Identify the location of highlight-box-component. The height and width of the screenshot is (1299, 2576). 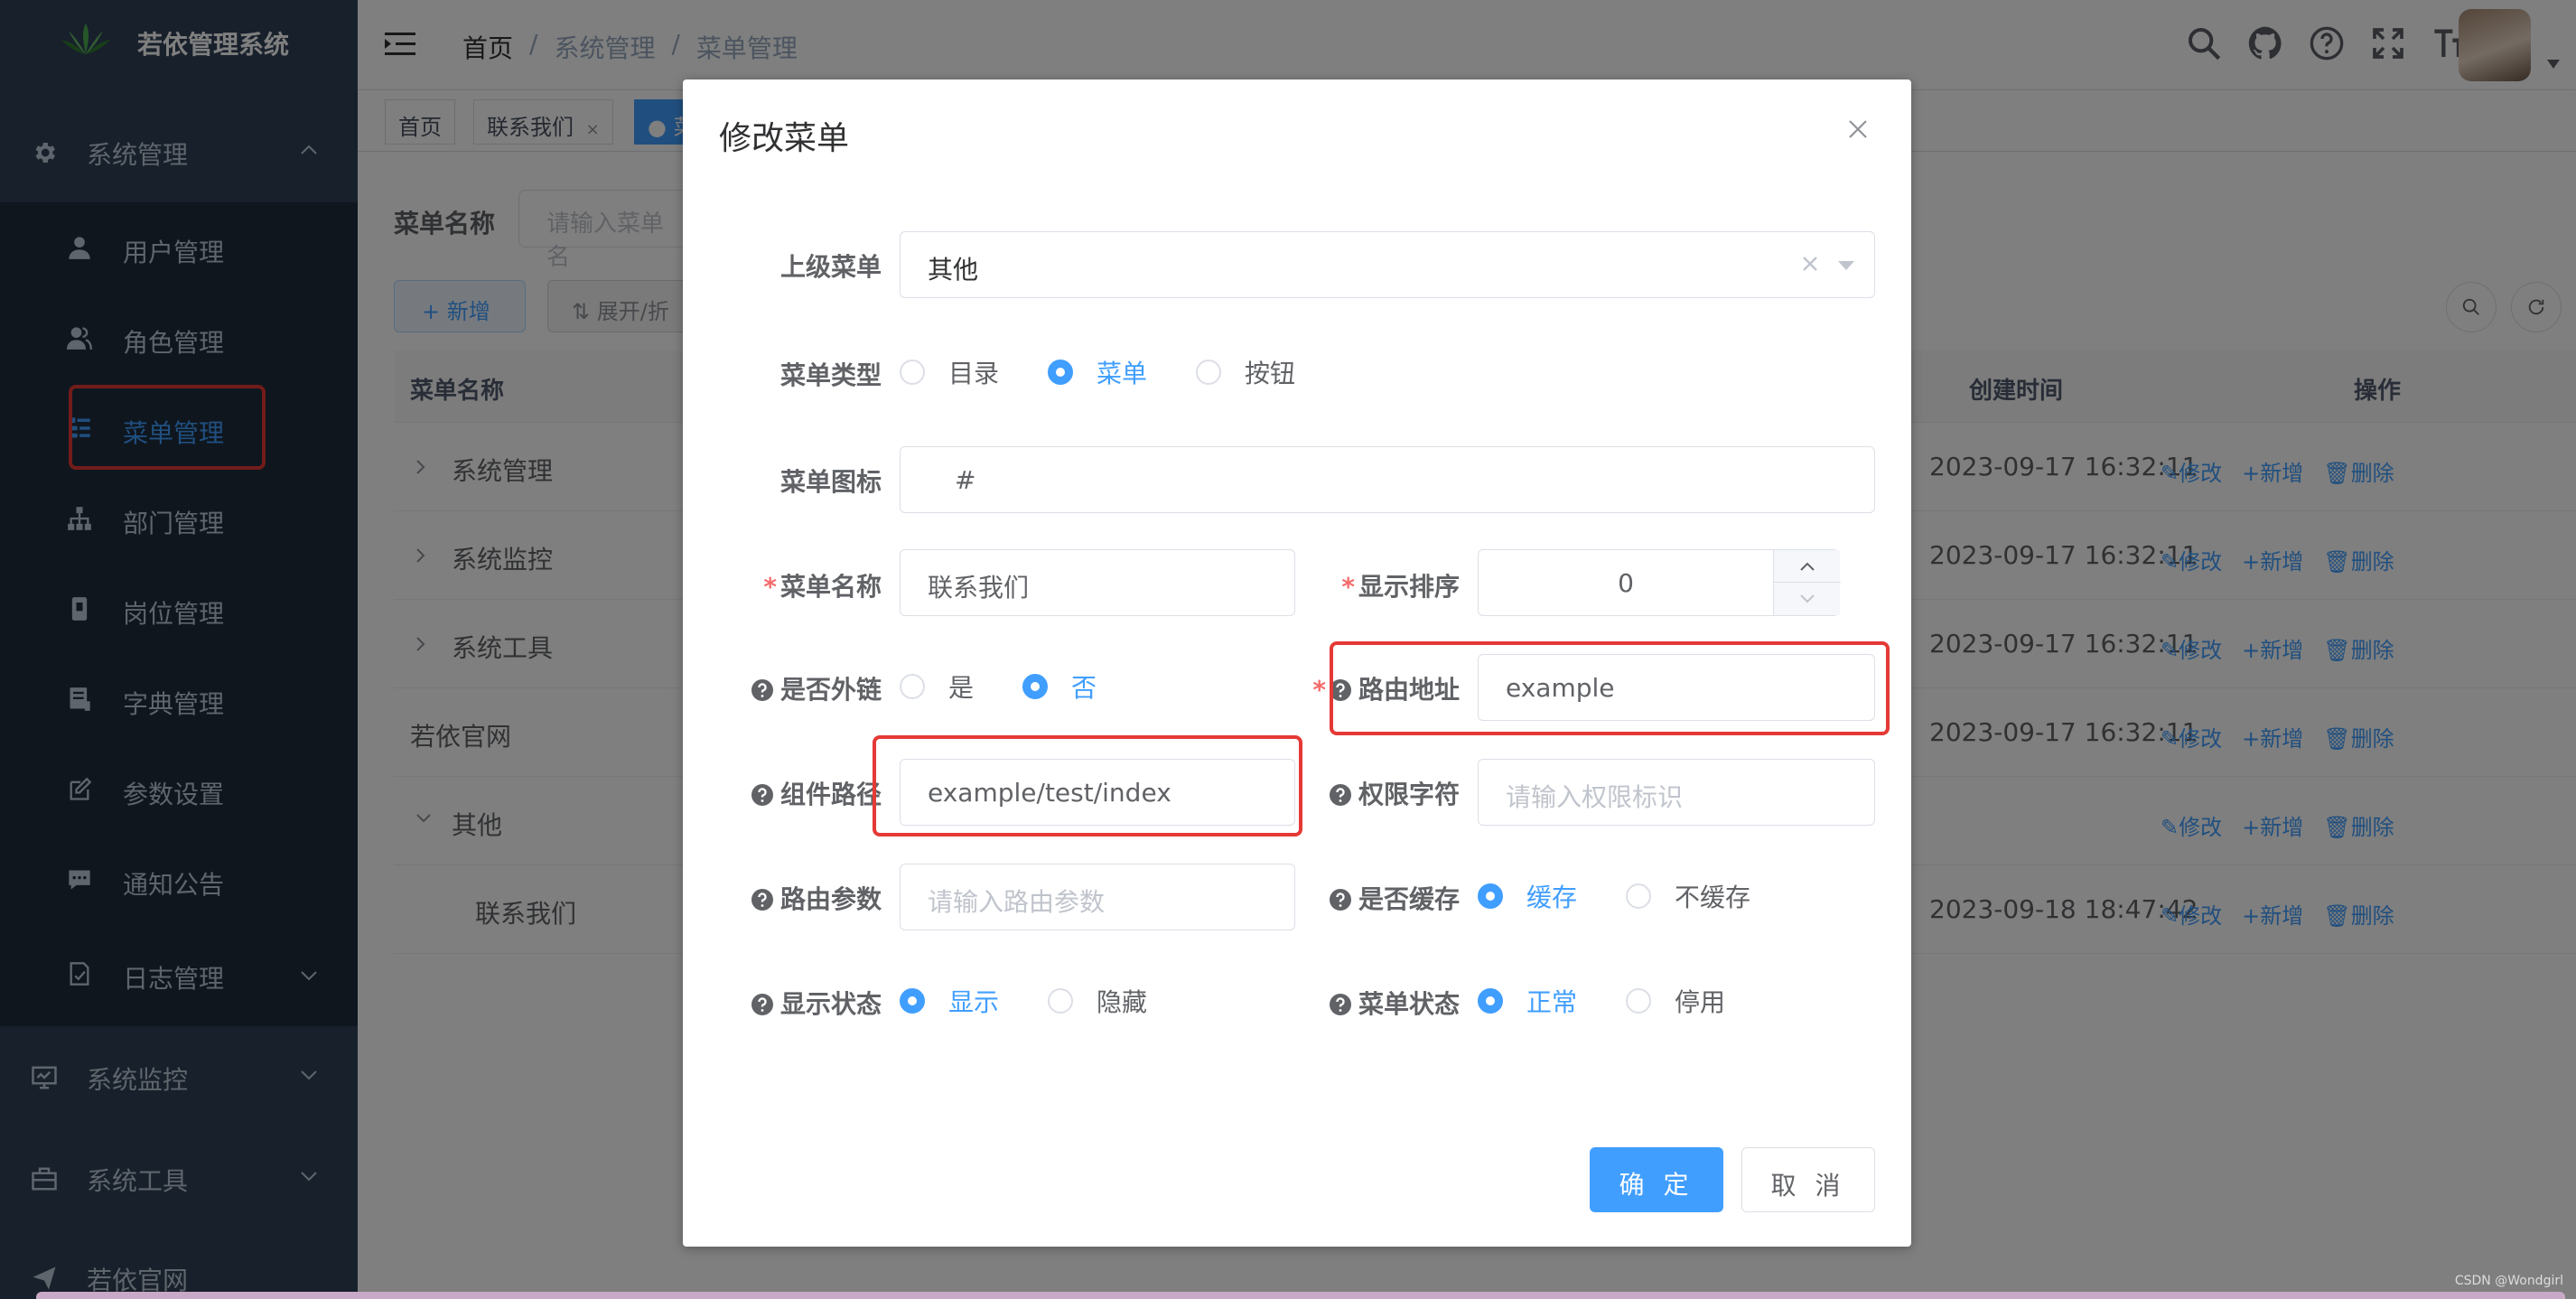
(1087, 785).